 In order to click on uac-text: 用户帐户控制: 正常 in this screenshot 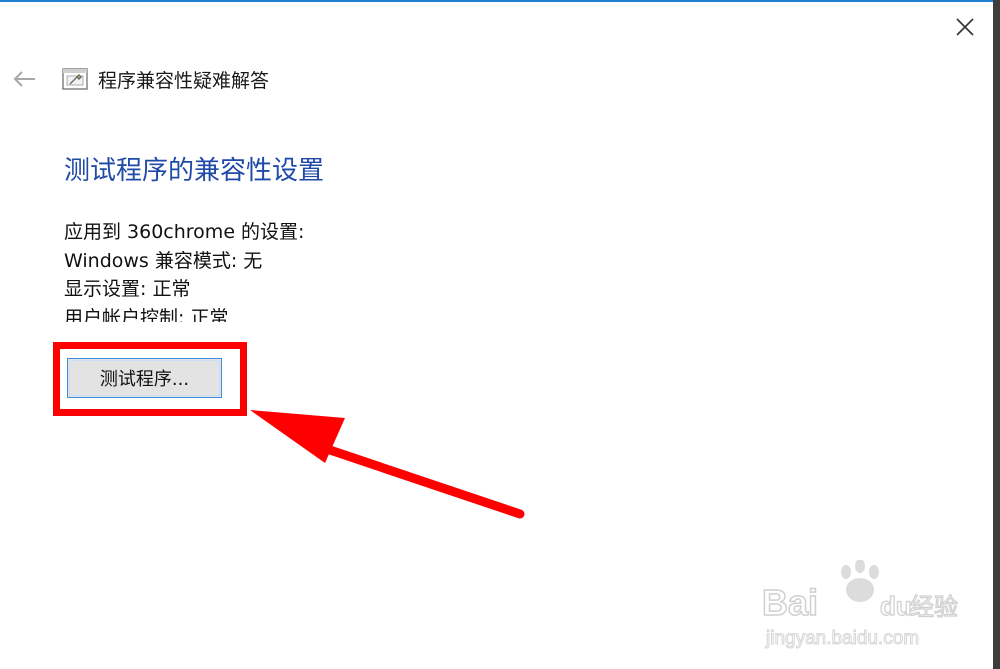, I will do `click(146, 314)`.